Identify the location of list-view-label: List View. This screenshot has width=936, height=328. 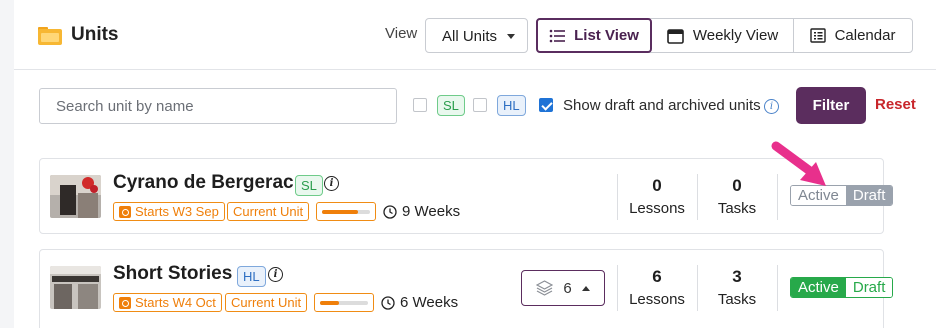
(606, 35).